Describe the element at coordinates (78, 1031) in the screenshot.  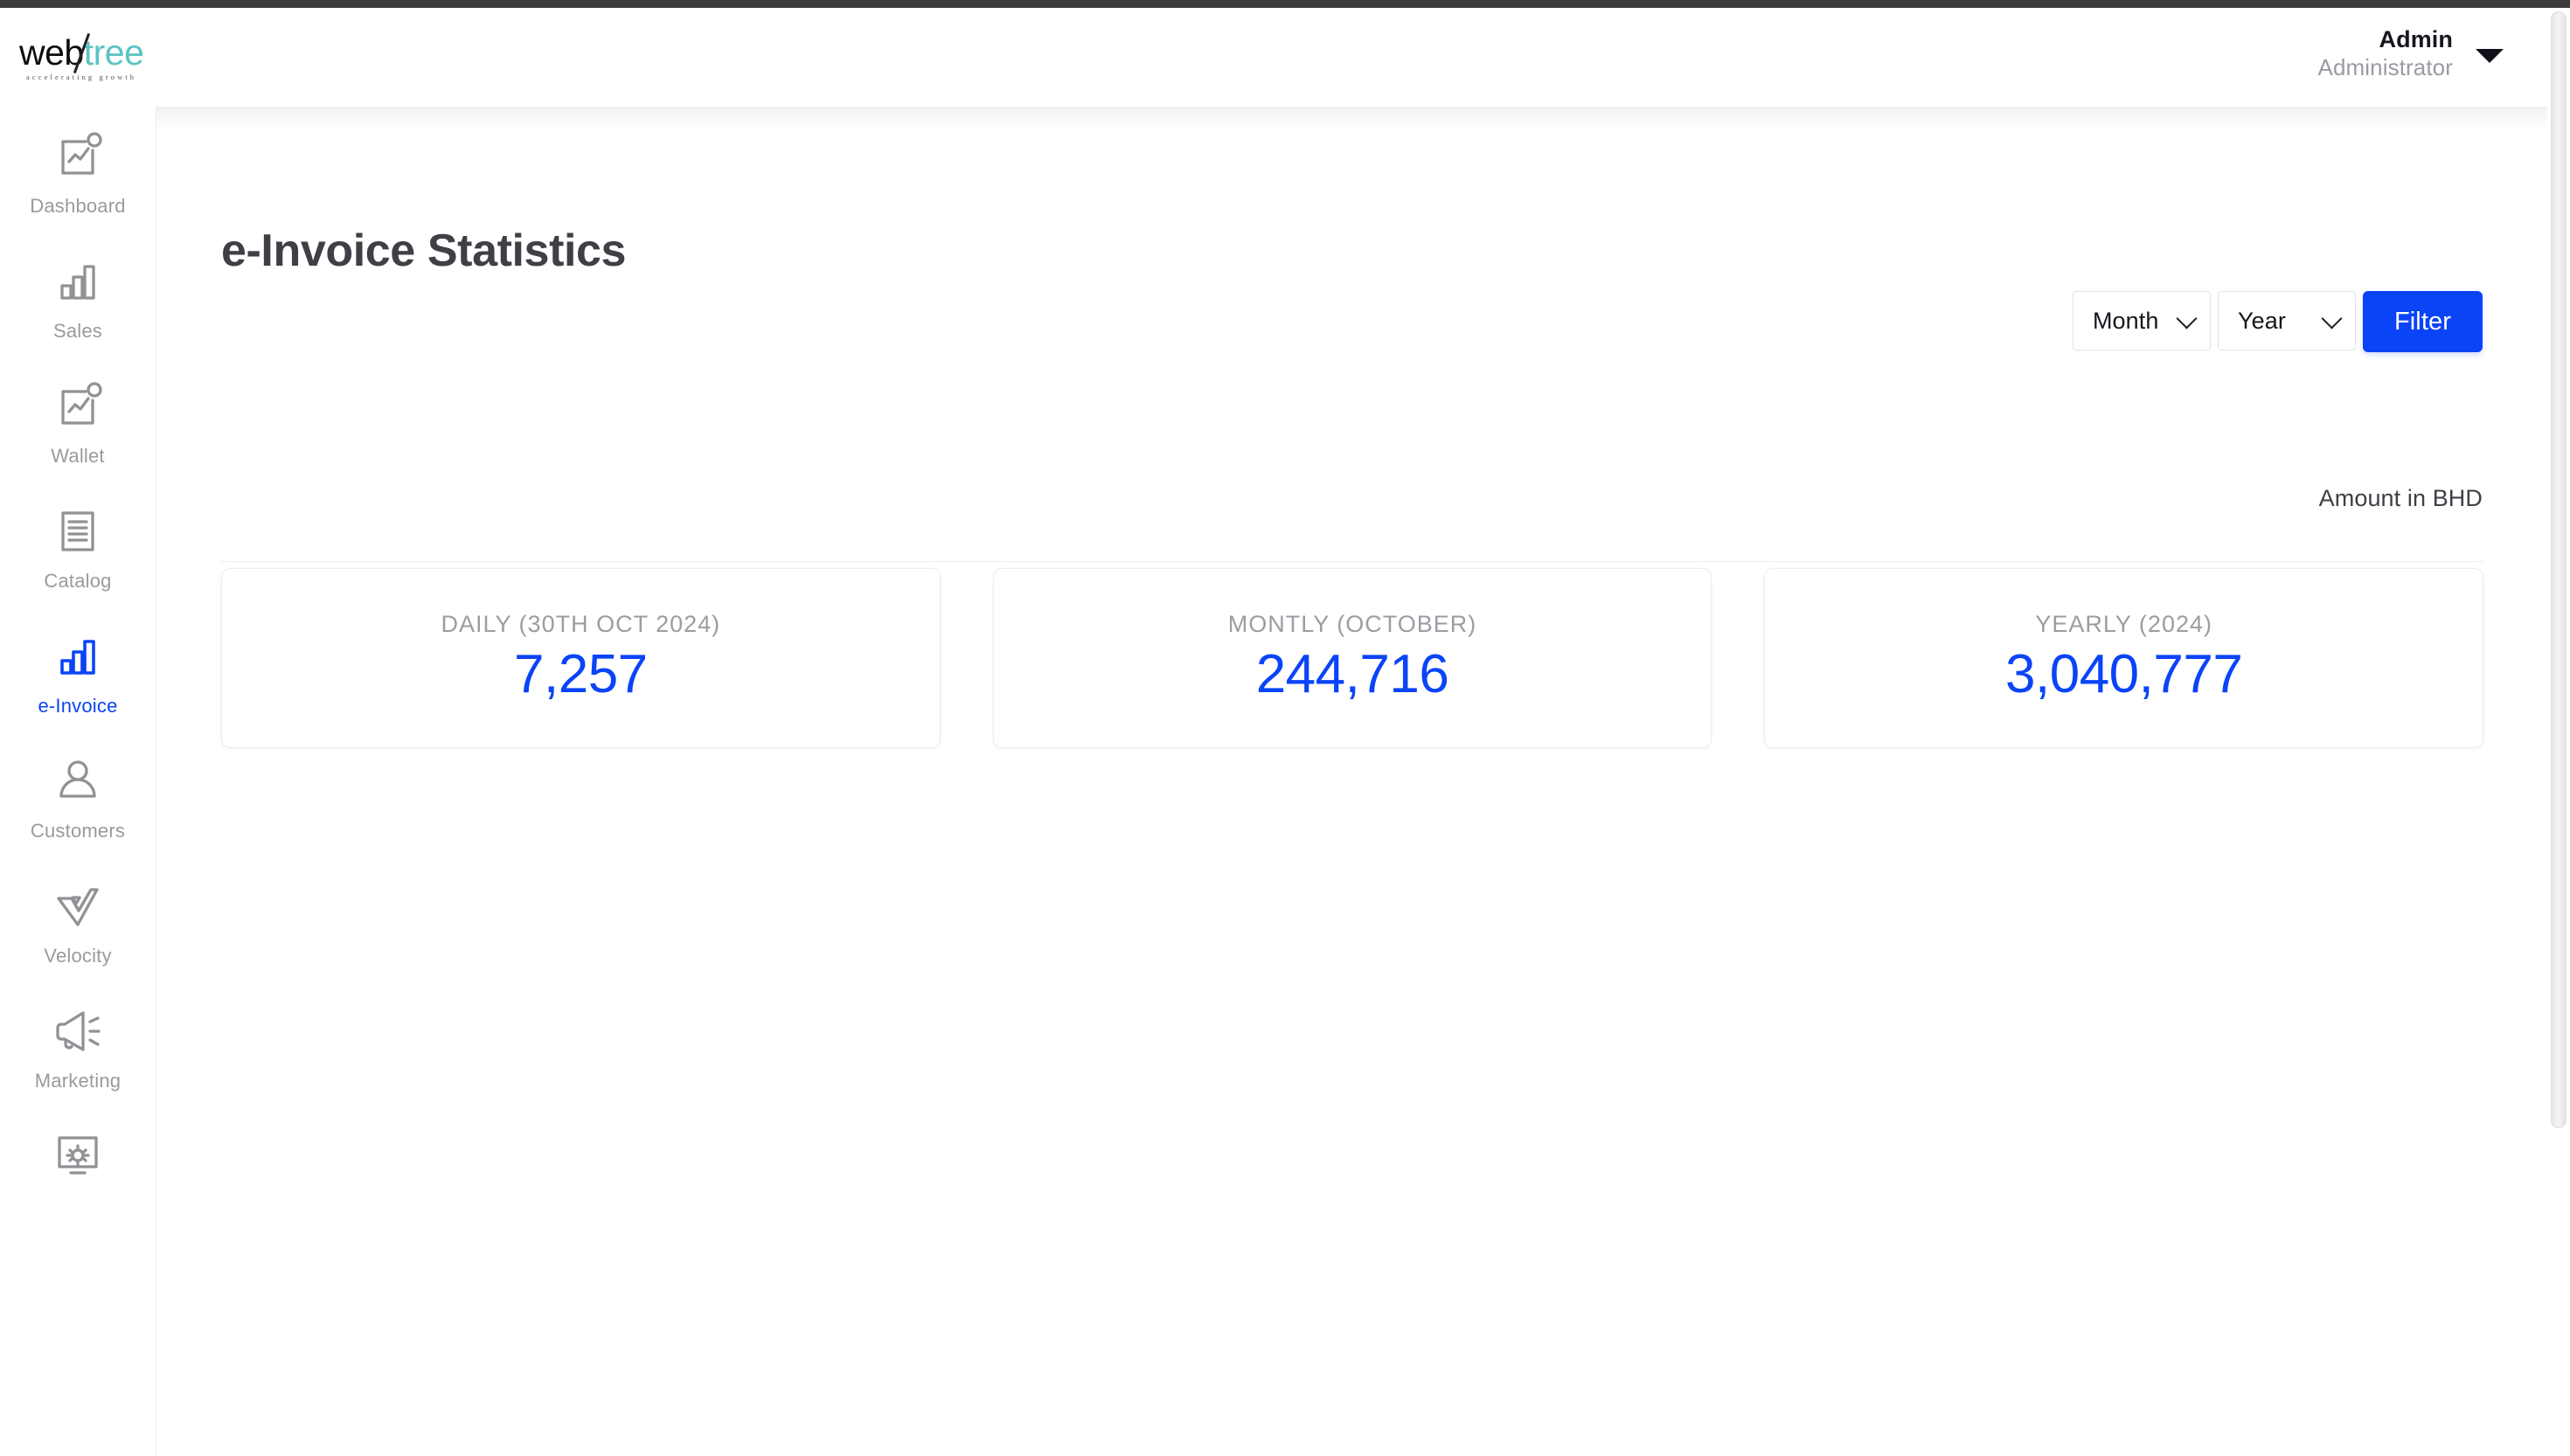
I see `megaphone-icon` at that location.